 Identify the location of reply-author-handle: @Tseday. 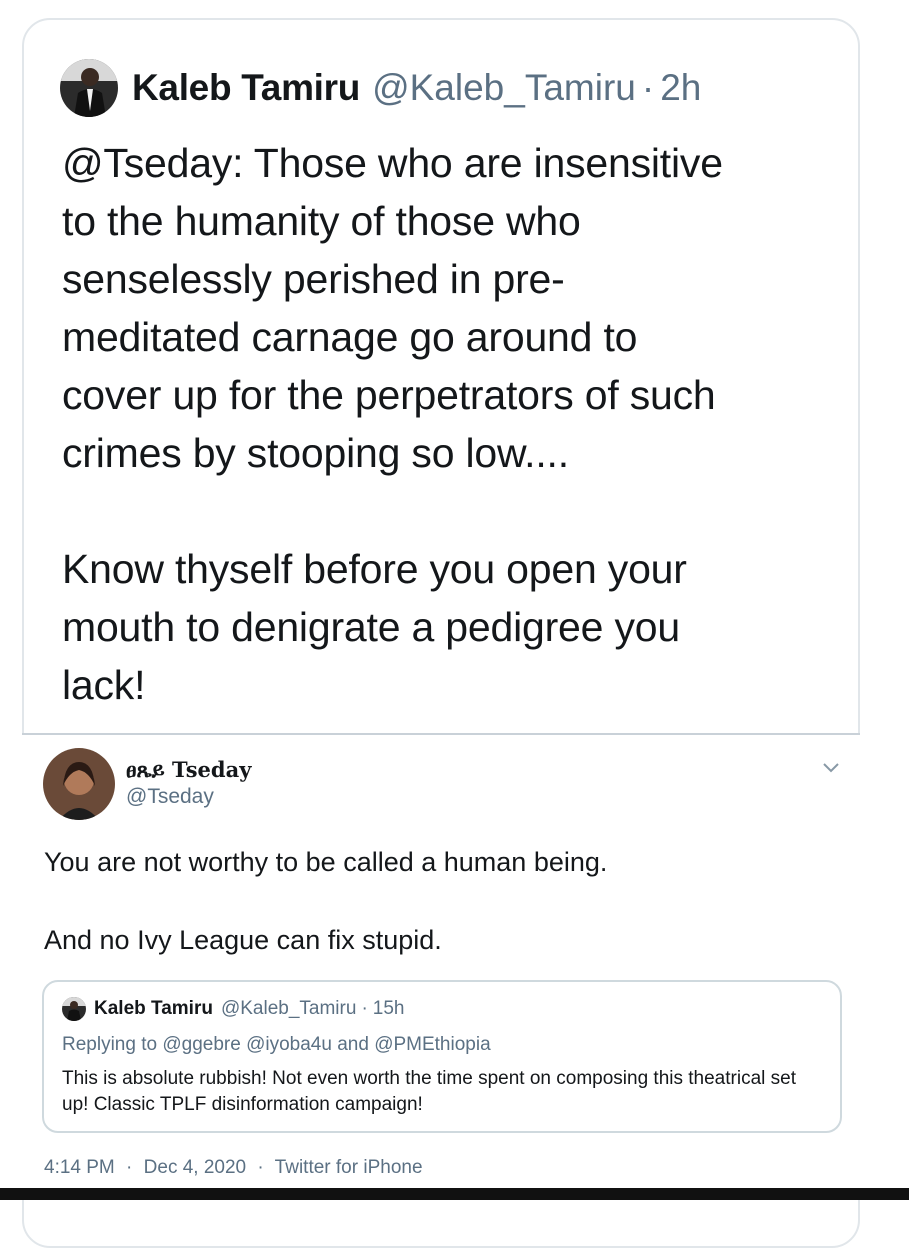
(170, 797).